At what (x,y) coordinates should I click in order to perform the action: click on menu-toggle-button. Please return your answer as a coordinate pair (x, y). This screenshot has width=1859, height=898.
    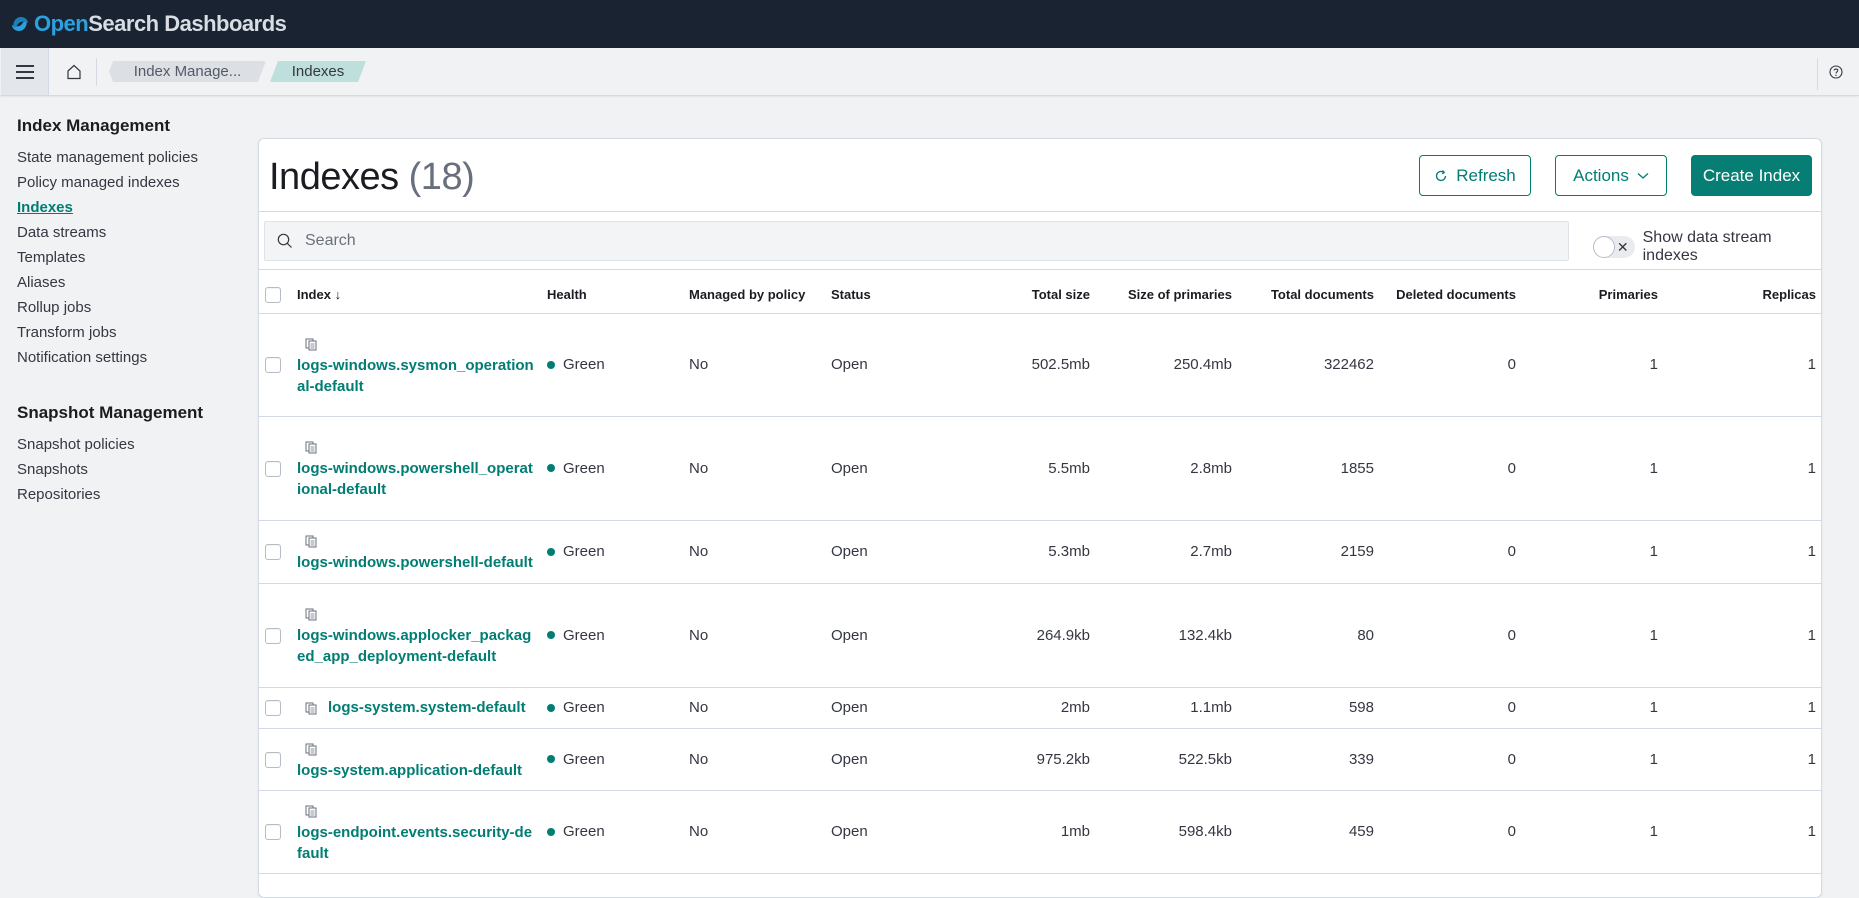
    Looking at the image, I should click on (25, 71).